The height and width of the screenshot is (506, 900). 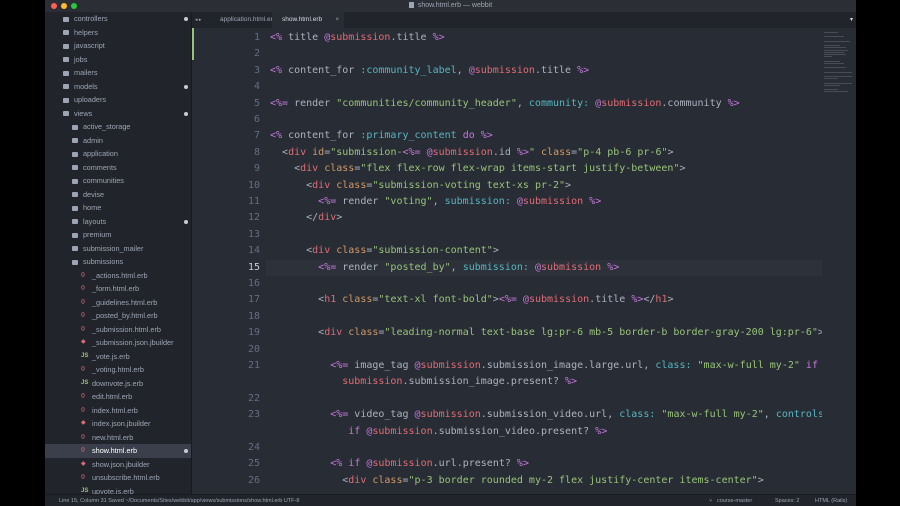 What do you see at coordinates (118, 141) in the screenshot?
I see `tree-folder: admin` at bounding box center [118, 141].